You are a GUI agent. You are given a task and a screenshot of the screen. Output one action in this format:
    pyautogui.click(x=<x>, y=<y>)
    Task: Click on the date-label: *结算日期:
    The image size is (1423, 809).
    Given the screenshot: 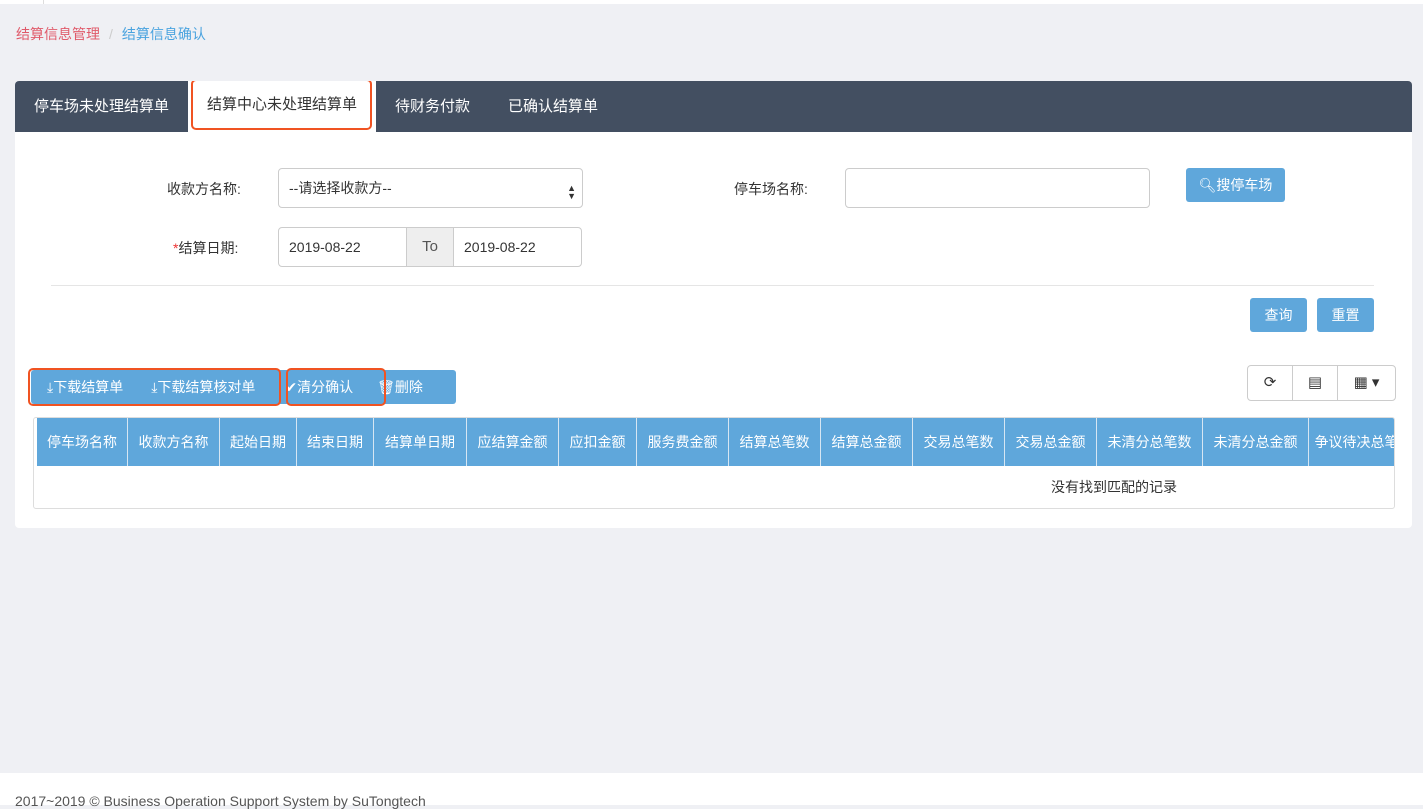 What is the action you would take?
    pyautogui.click(x=206, y=248)
    